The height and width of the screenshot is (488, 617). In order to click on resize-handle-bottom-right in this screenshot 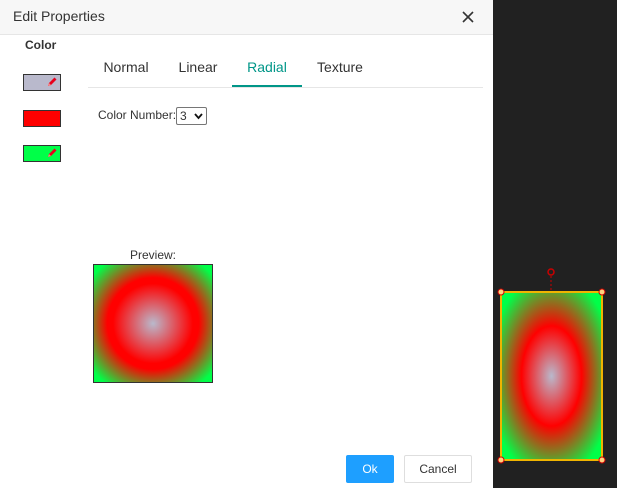, I will do `click(602, 460)`.